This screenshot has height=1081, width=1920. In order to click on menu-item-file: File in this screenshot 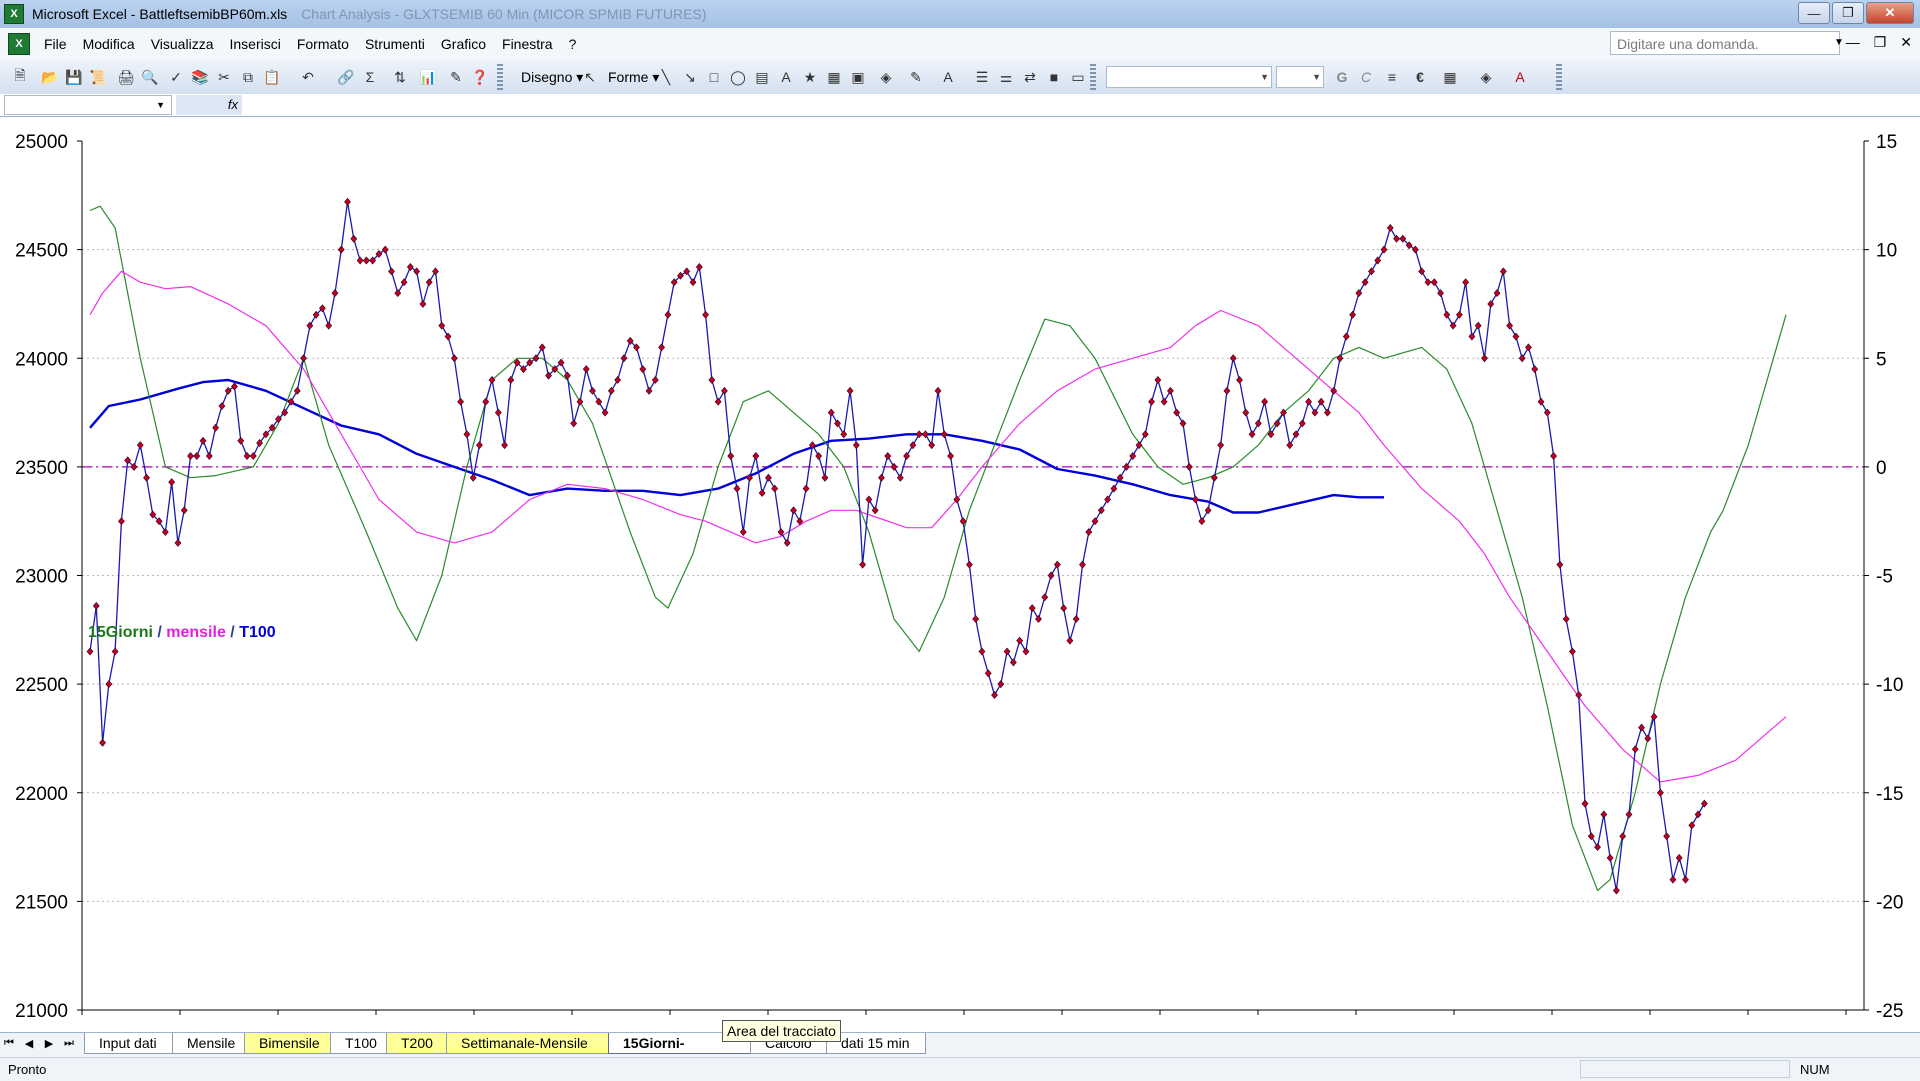, I will do `click(55, 44)`.